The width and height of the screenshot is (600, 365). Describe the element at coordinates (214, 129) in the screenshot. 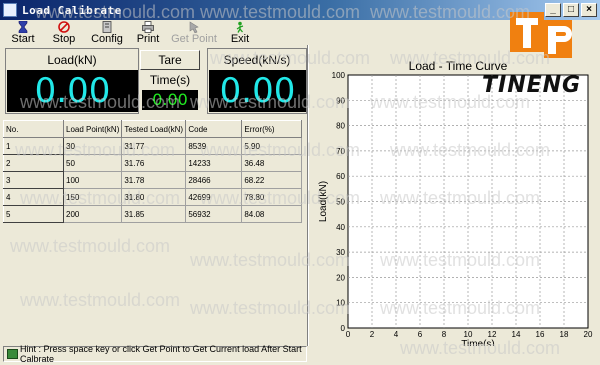

I see `col-code-header: Code` at that location.